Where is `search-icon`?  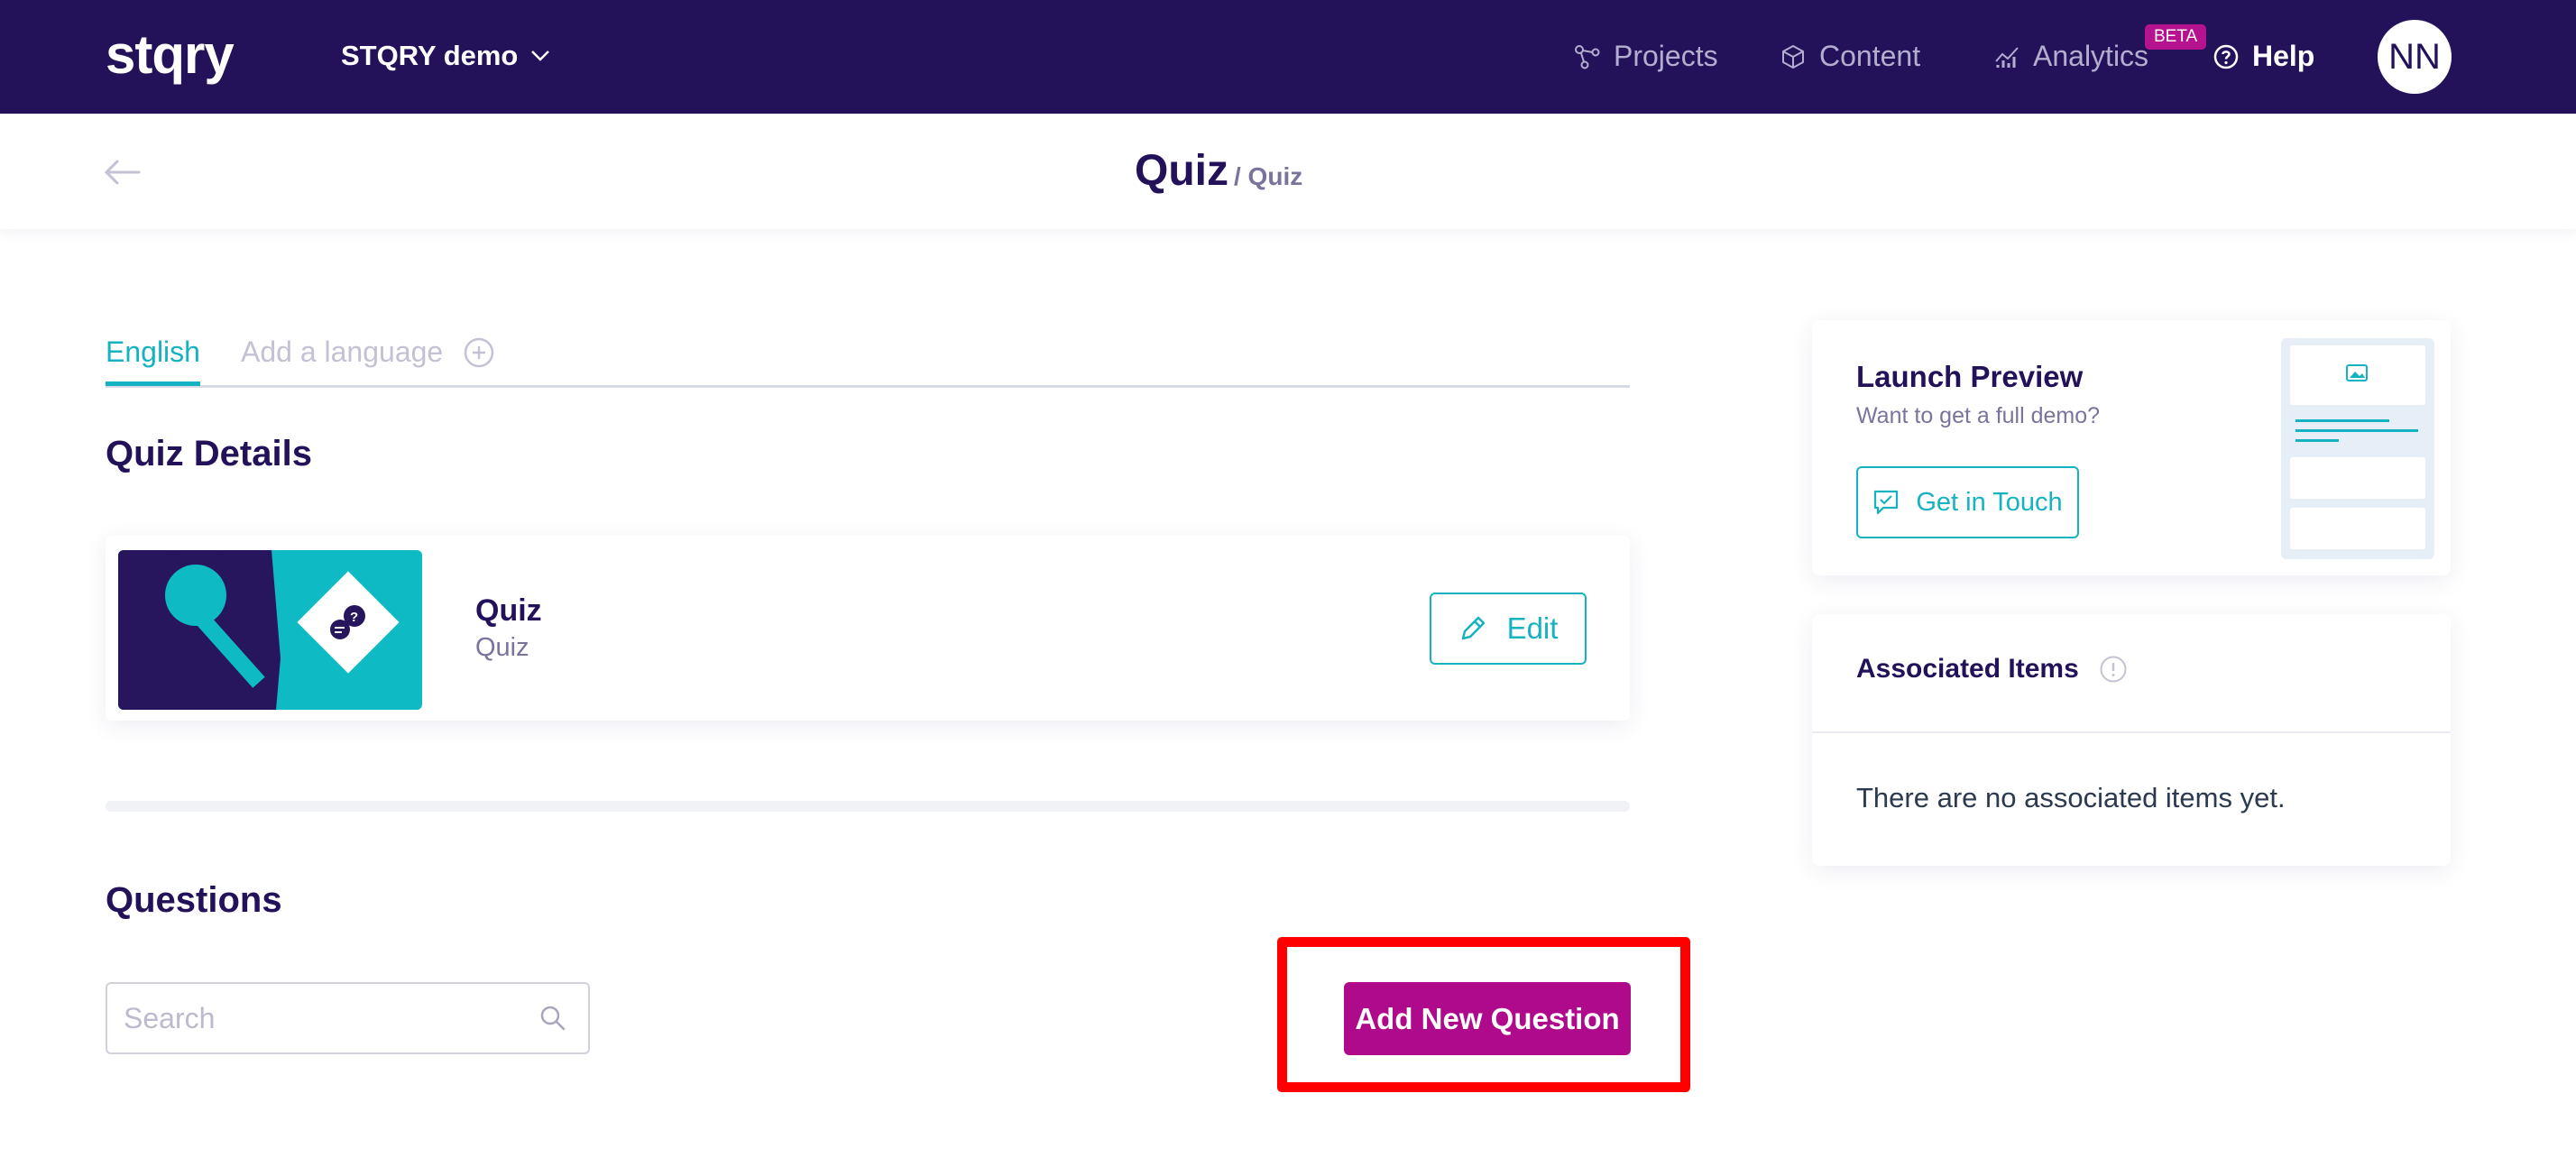 search-icon is located at coordinates (552, 1018).